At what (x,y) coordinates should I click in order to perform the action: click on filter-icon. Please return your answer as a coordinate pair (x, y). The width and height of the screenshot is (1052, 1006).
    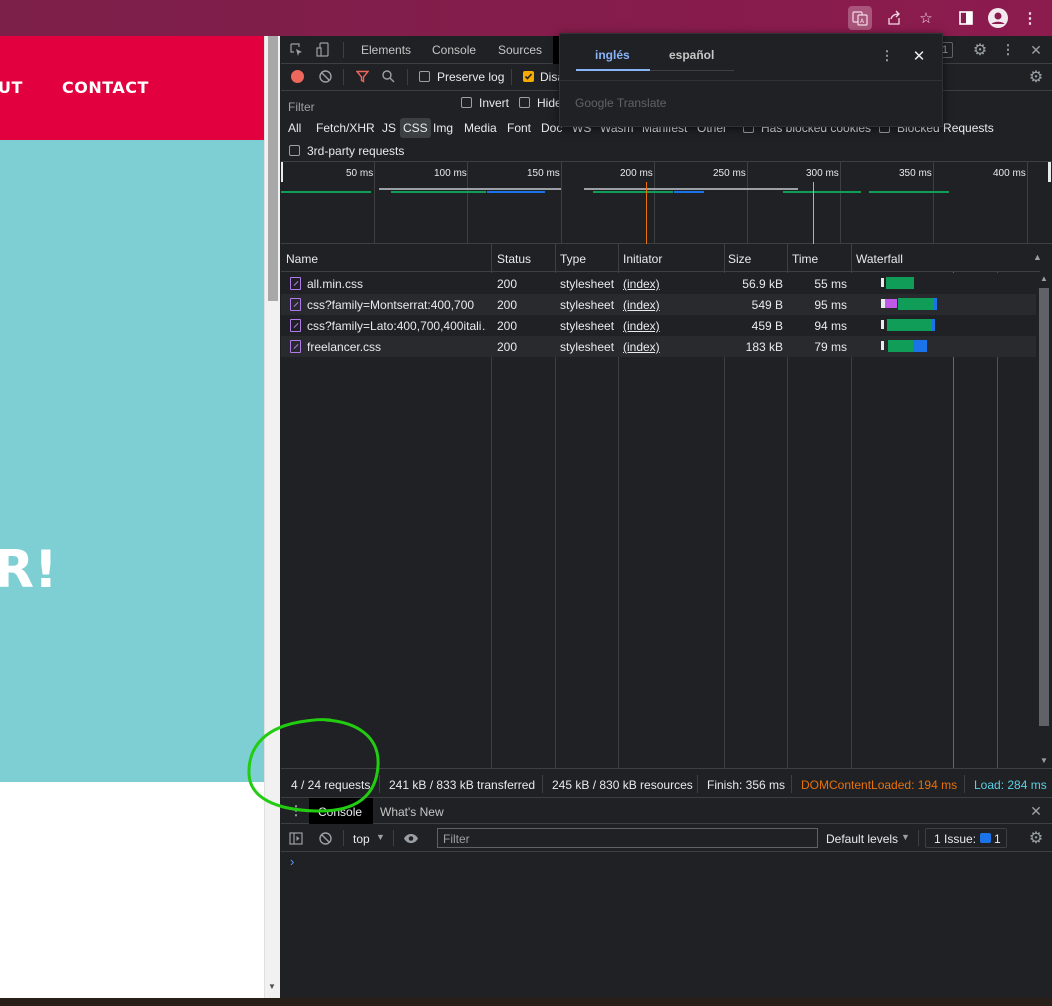
    Looking at the image, I should click on (362, 76).